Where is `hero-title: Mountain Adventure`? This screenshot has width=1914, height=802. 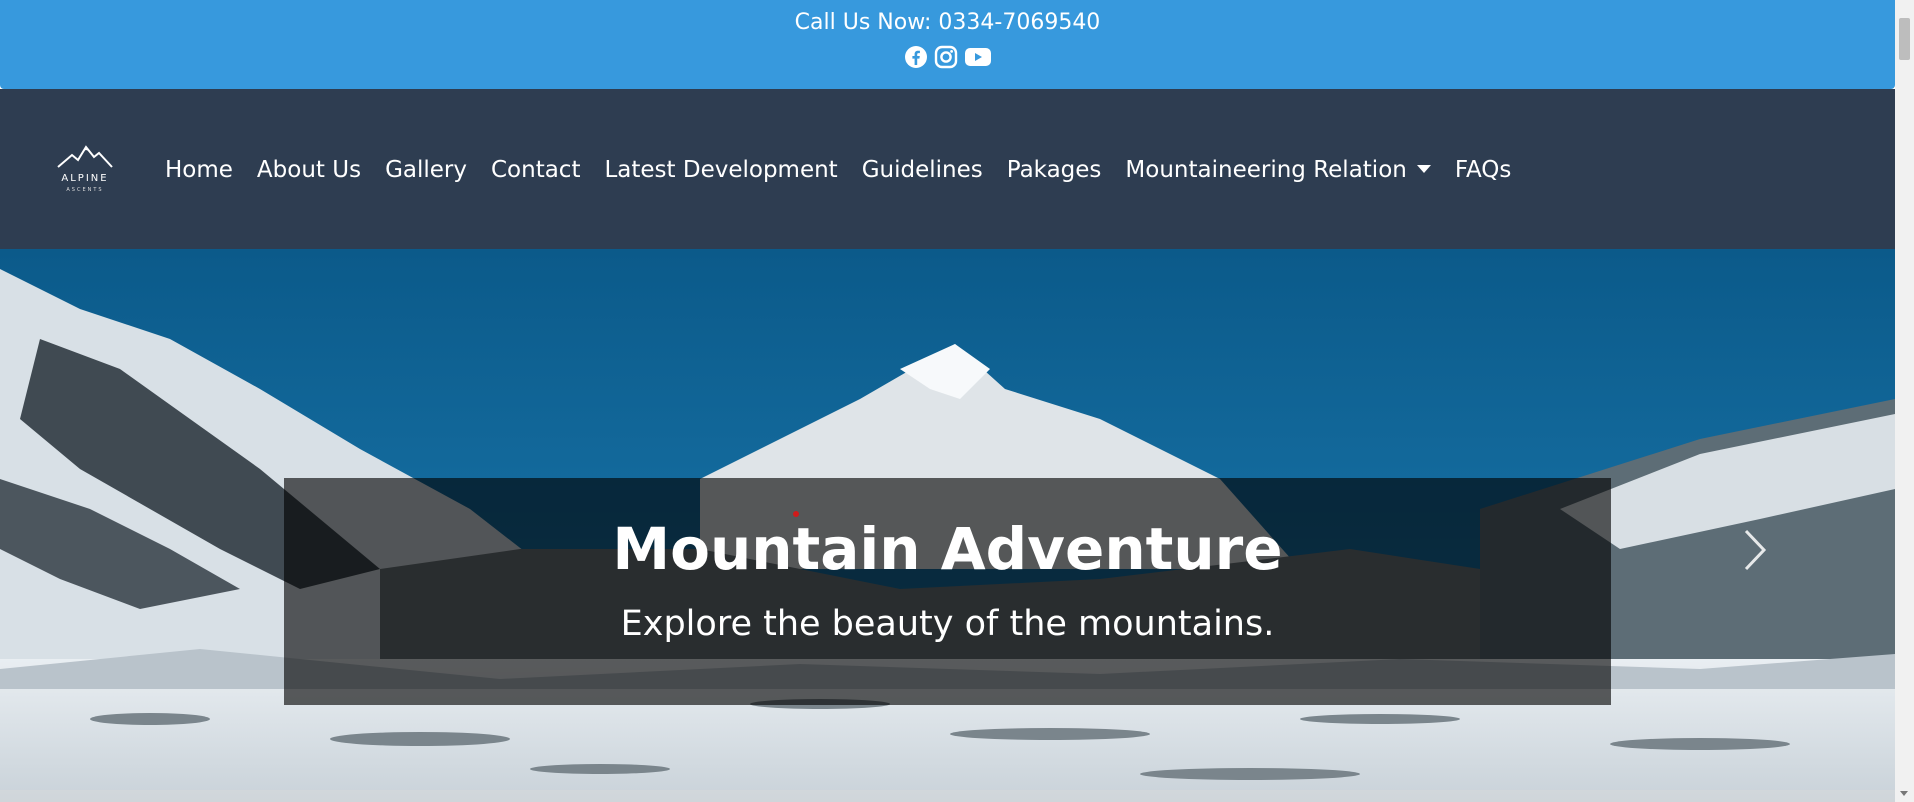
hero-title: Mountain Adventure is located at coordinates (947, 549).